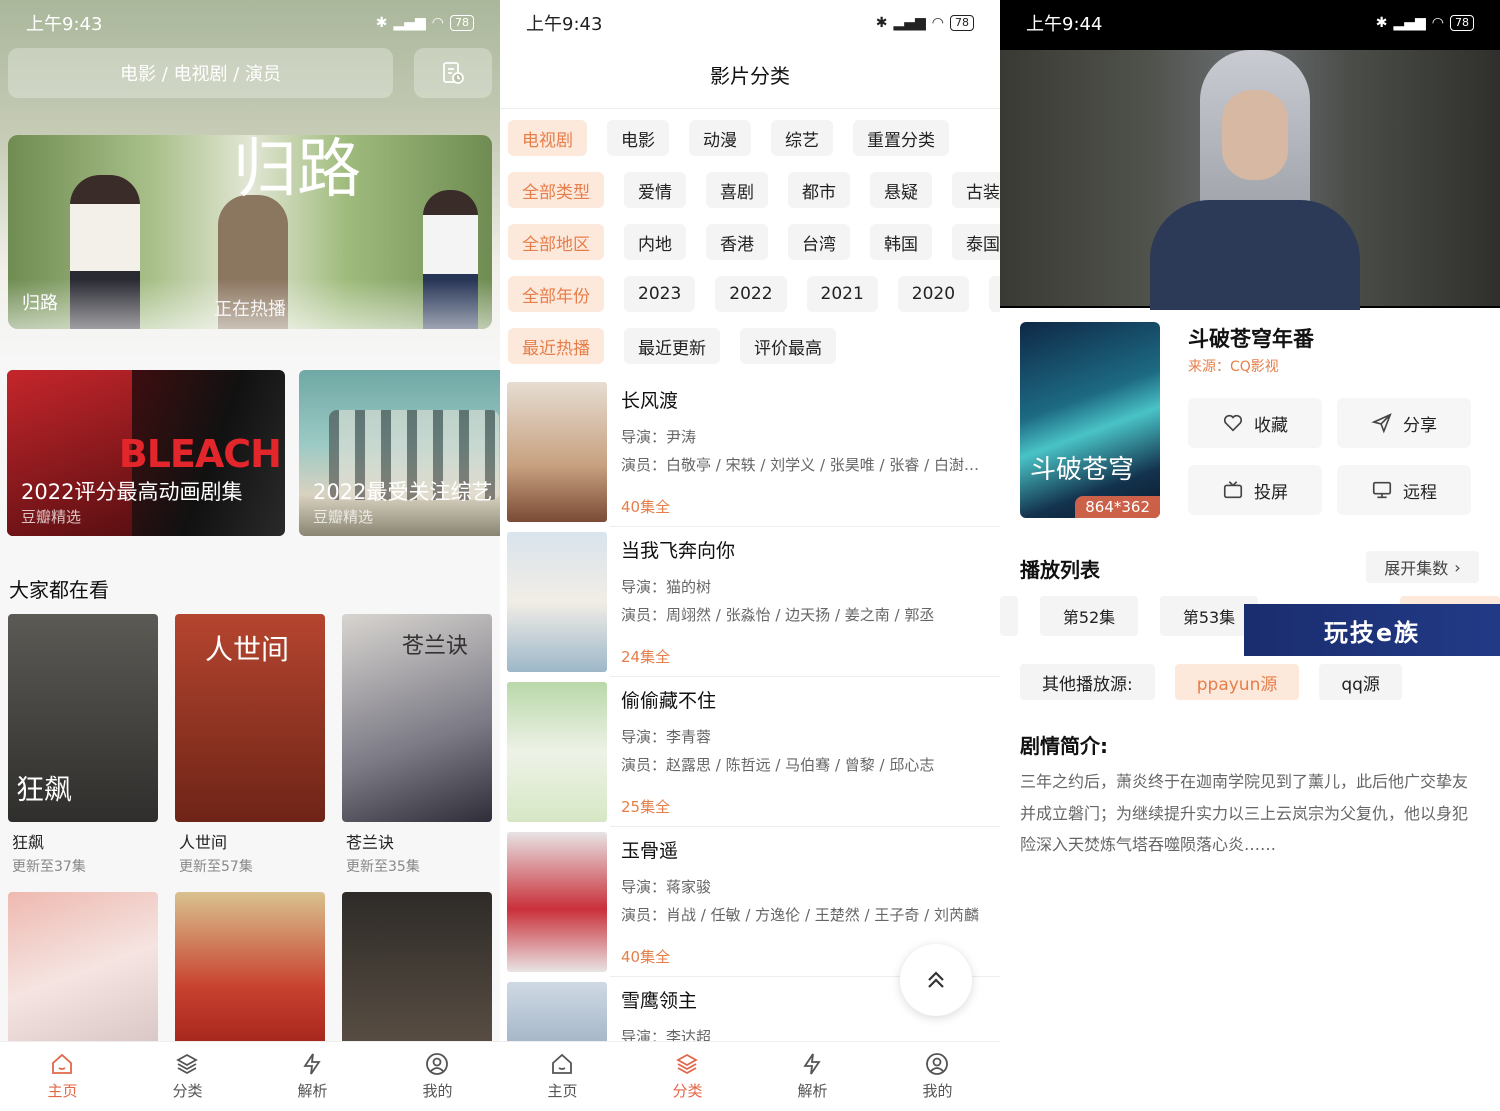 The height and width of the screenshot is (1111, 1500). Describe the element at coordinates (250, 232) in the screenshot. I see `featured-banner: 归路 归路 正在热播` at that location.